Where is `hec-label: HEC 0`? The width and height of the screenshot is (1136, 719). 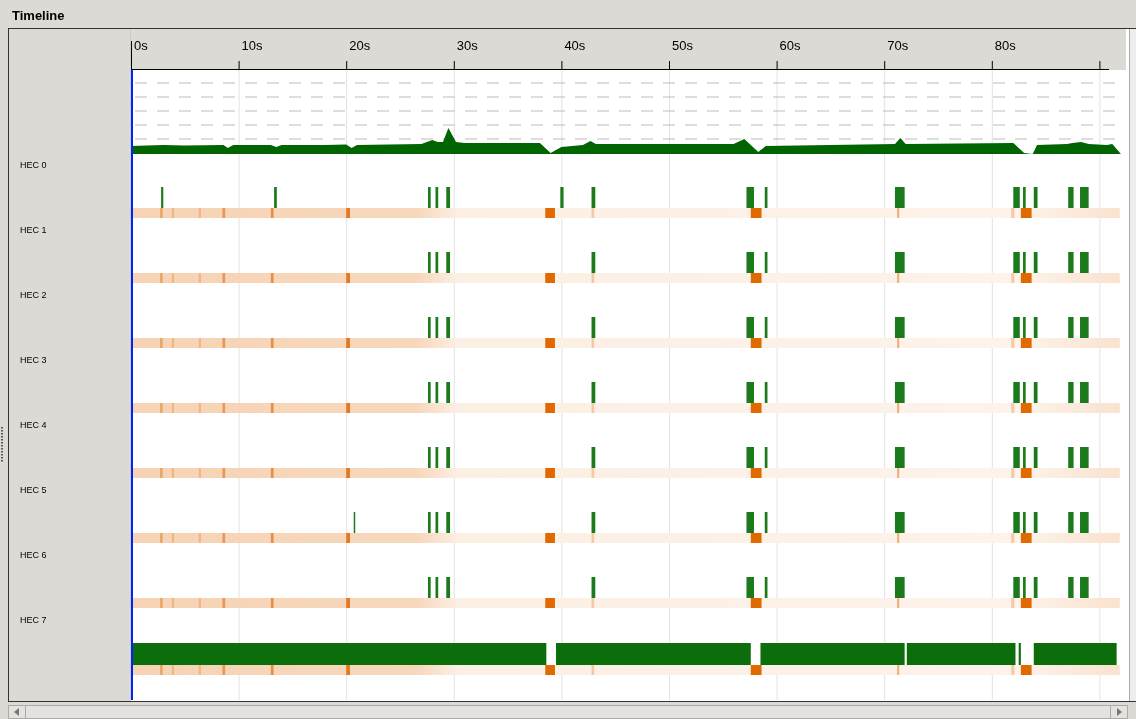
hec-label: HEC 0 is located at coordinates (33, 165).